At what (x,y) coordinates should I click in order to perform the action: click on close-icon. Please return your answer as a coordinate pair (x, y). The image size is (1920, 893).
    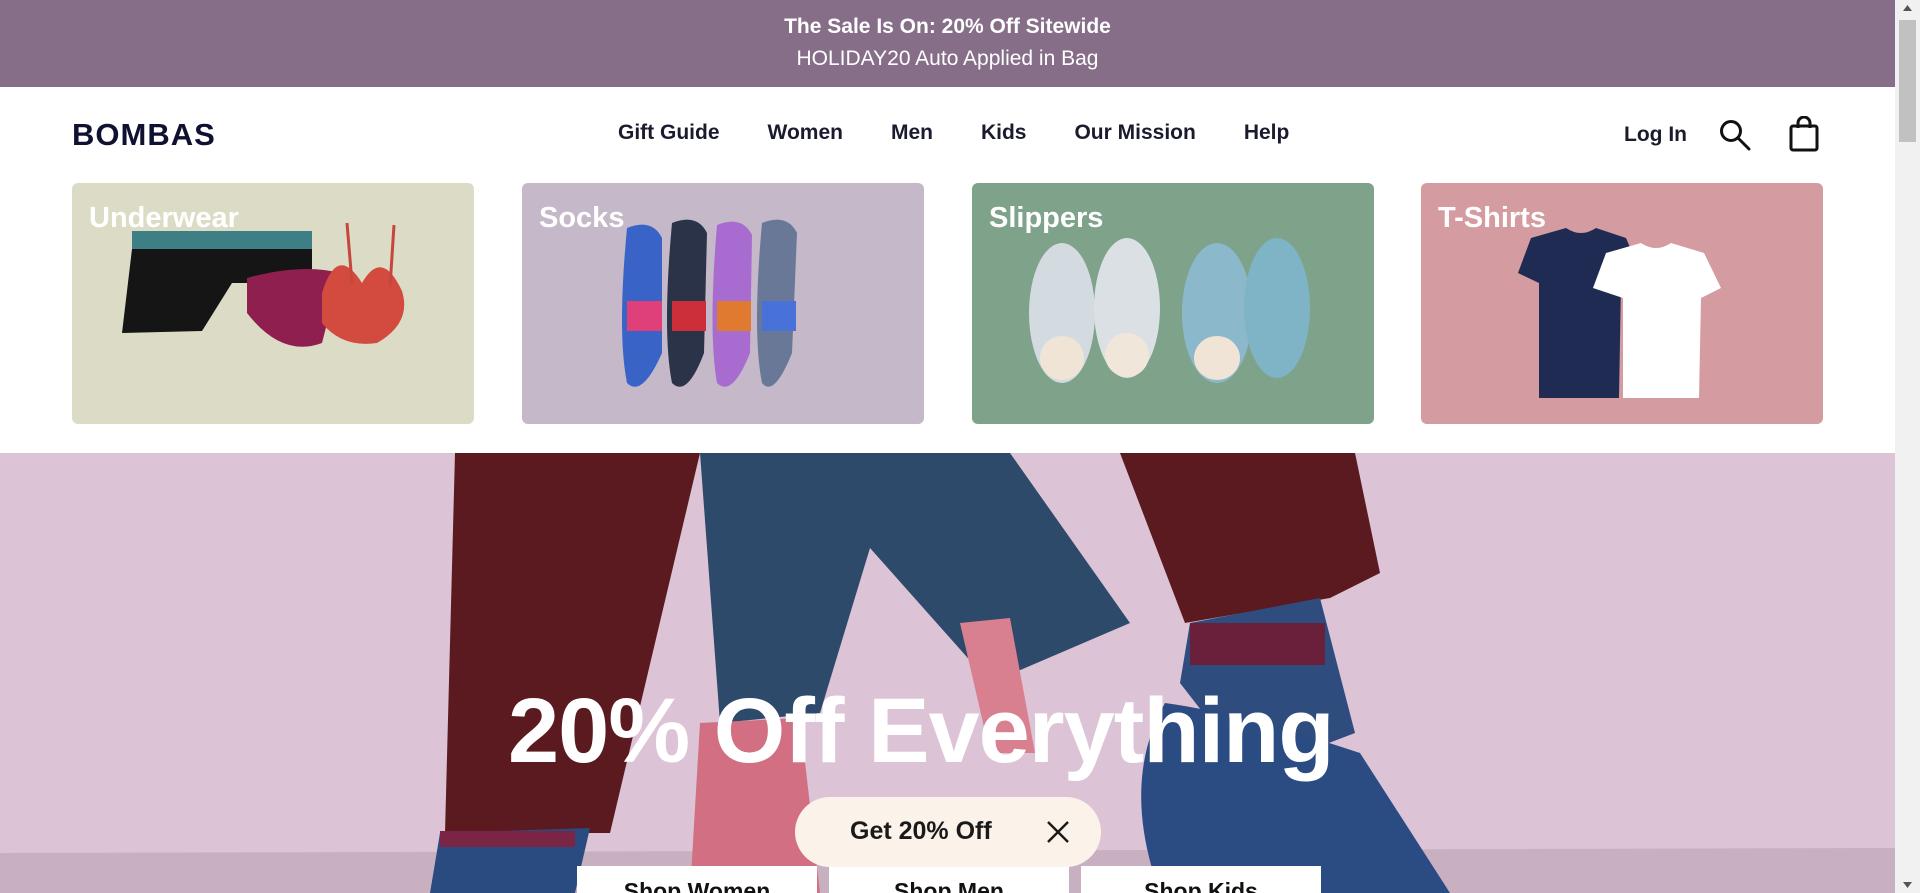
    Looking at the image, I should click on (1058, 832).